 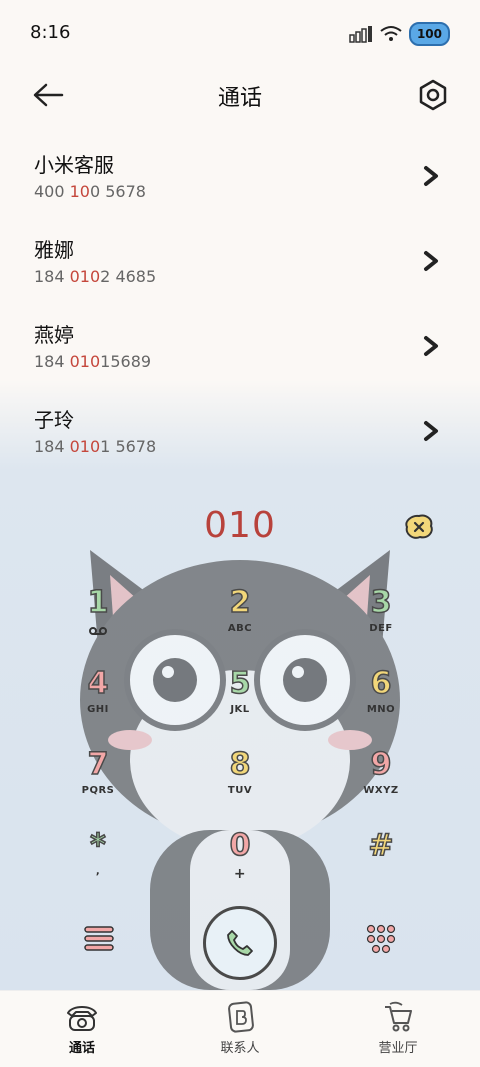 I want to click on contact-number: 184 0102 4685, so click(x=95, y=276).